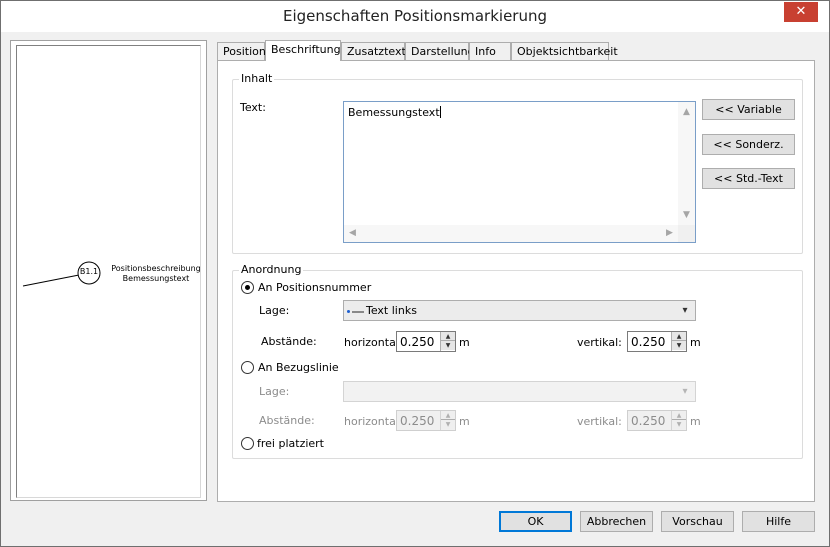  What do you see at coordinates (289, 341) in the screenshot?
I see `abstaende-label: Abstände:` at bounding box center [289, 341].